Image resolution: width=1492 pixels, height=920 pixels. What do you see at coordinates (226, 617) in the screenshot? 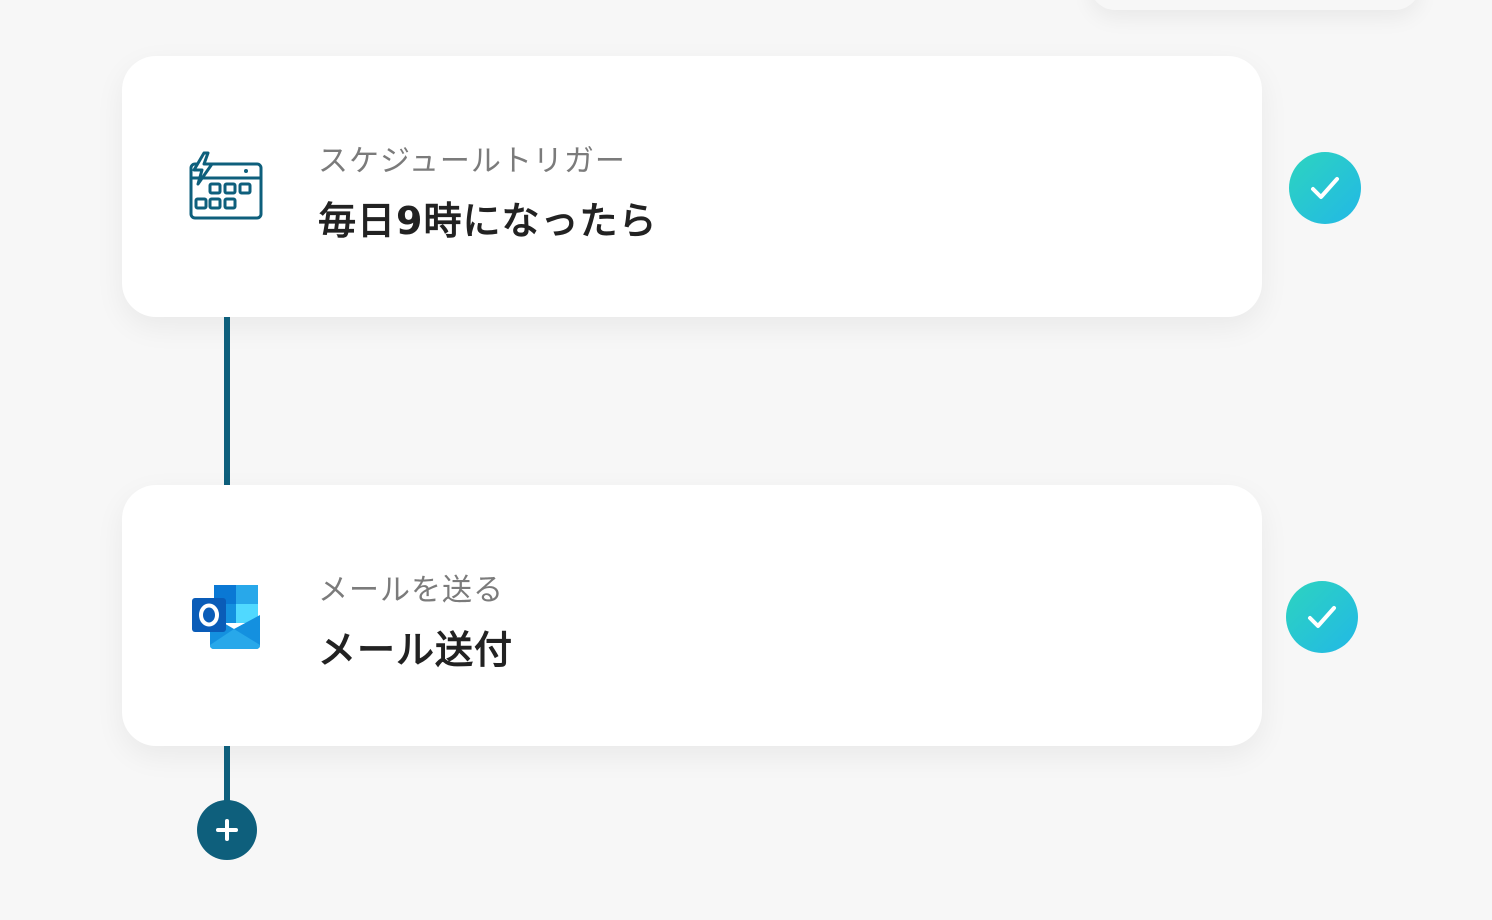
I see `outlook-icon` at bounding box center [226, 617].